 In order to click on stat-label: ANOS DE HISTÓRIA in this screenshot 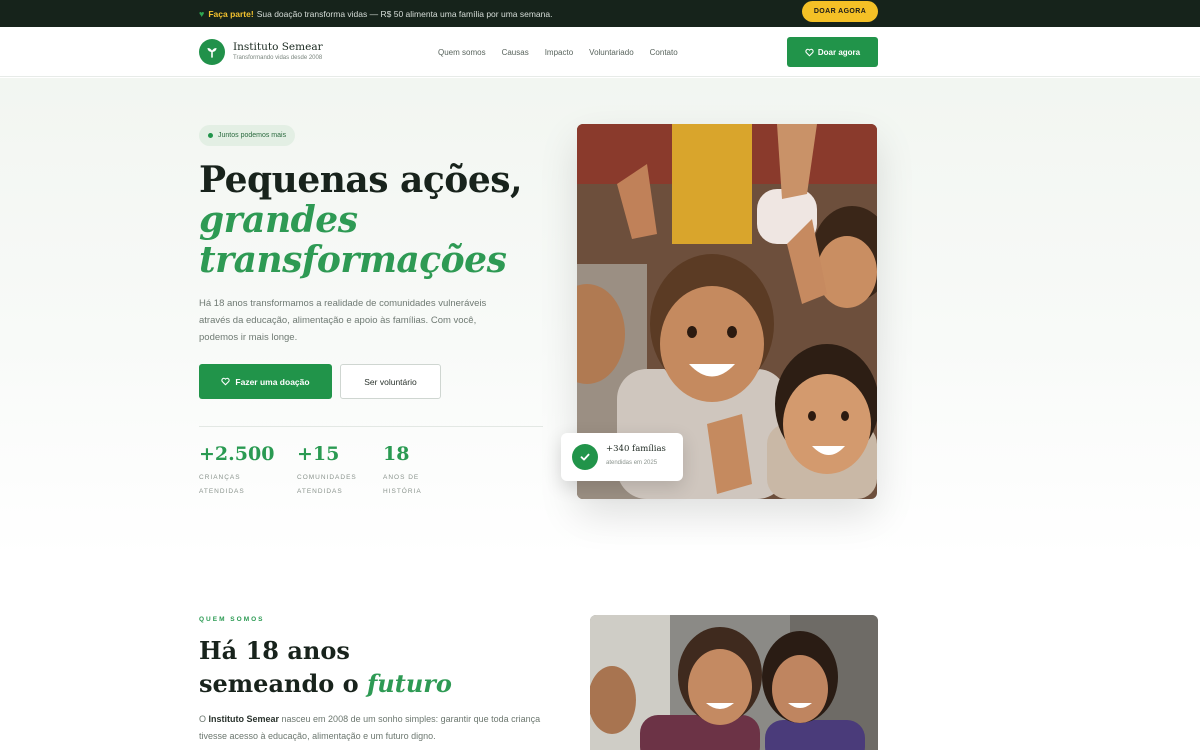, I will do `click(402, 484)`.